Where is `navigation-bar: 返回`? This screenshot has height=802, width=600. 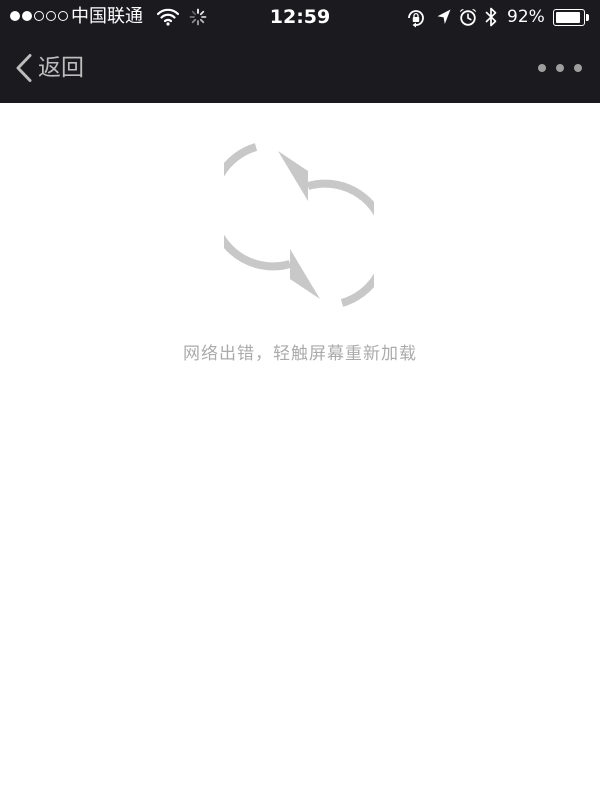
navigation-bar: 返回 is located at coordinates (300, 69).